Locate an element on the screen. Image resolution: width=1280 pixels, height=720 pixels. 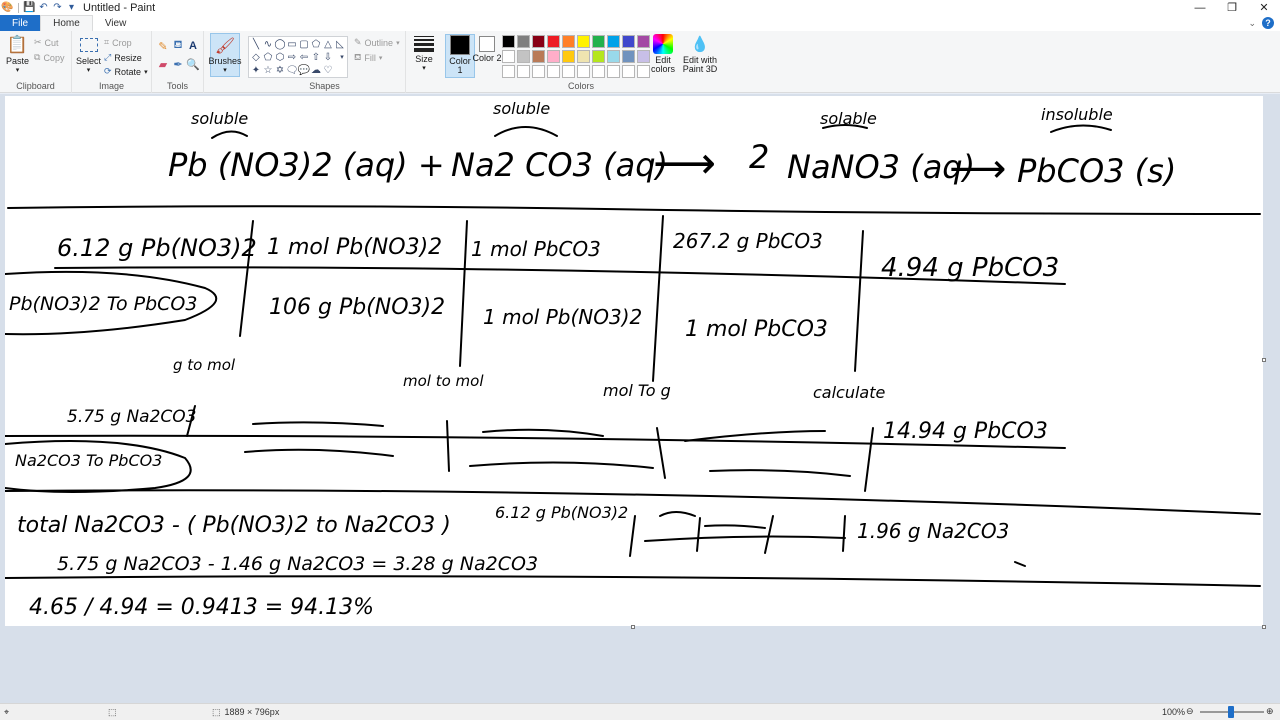
rounded-rectangle-shape-icon: ▢ is located at coordinates (304, 44).